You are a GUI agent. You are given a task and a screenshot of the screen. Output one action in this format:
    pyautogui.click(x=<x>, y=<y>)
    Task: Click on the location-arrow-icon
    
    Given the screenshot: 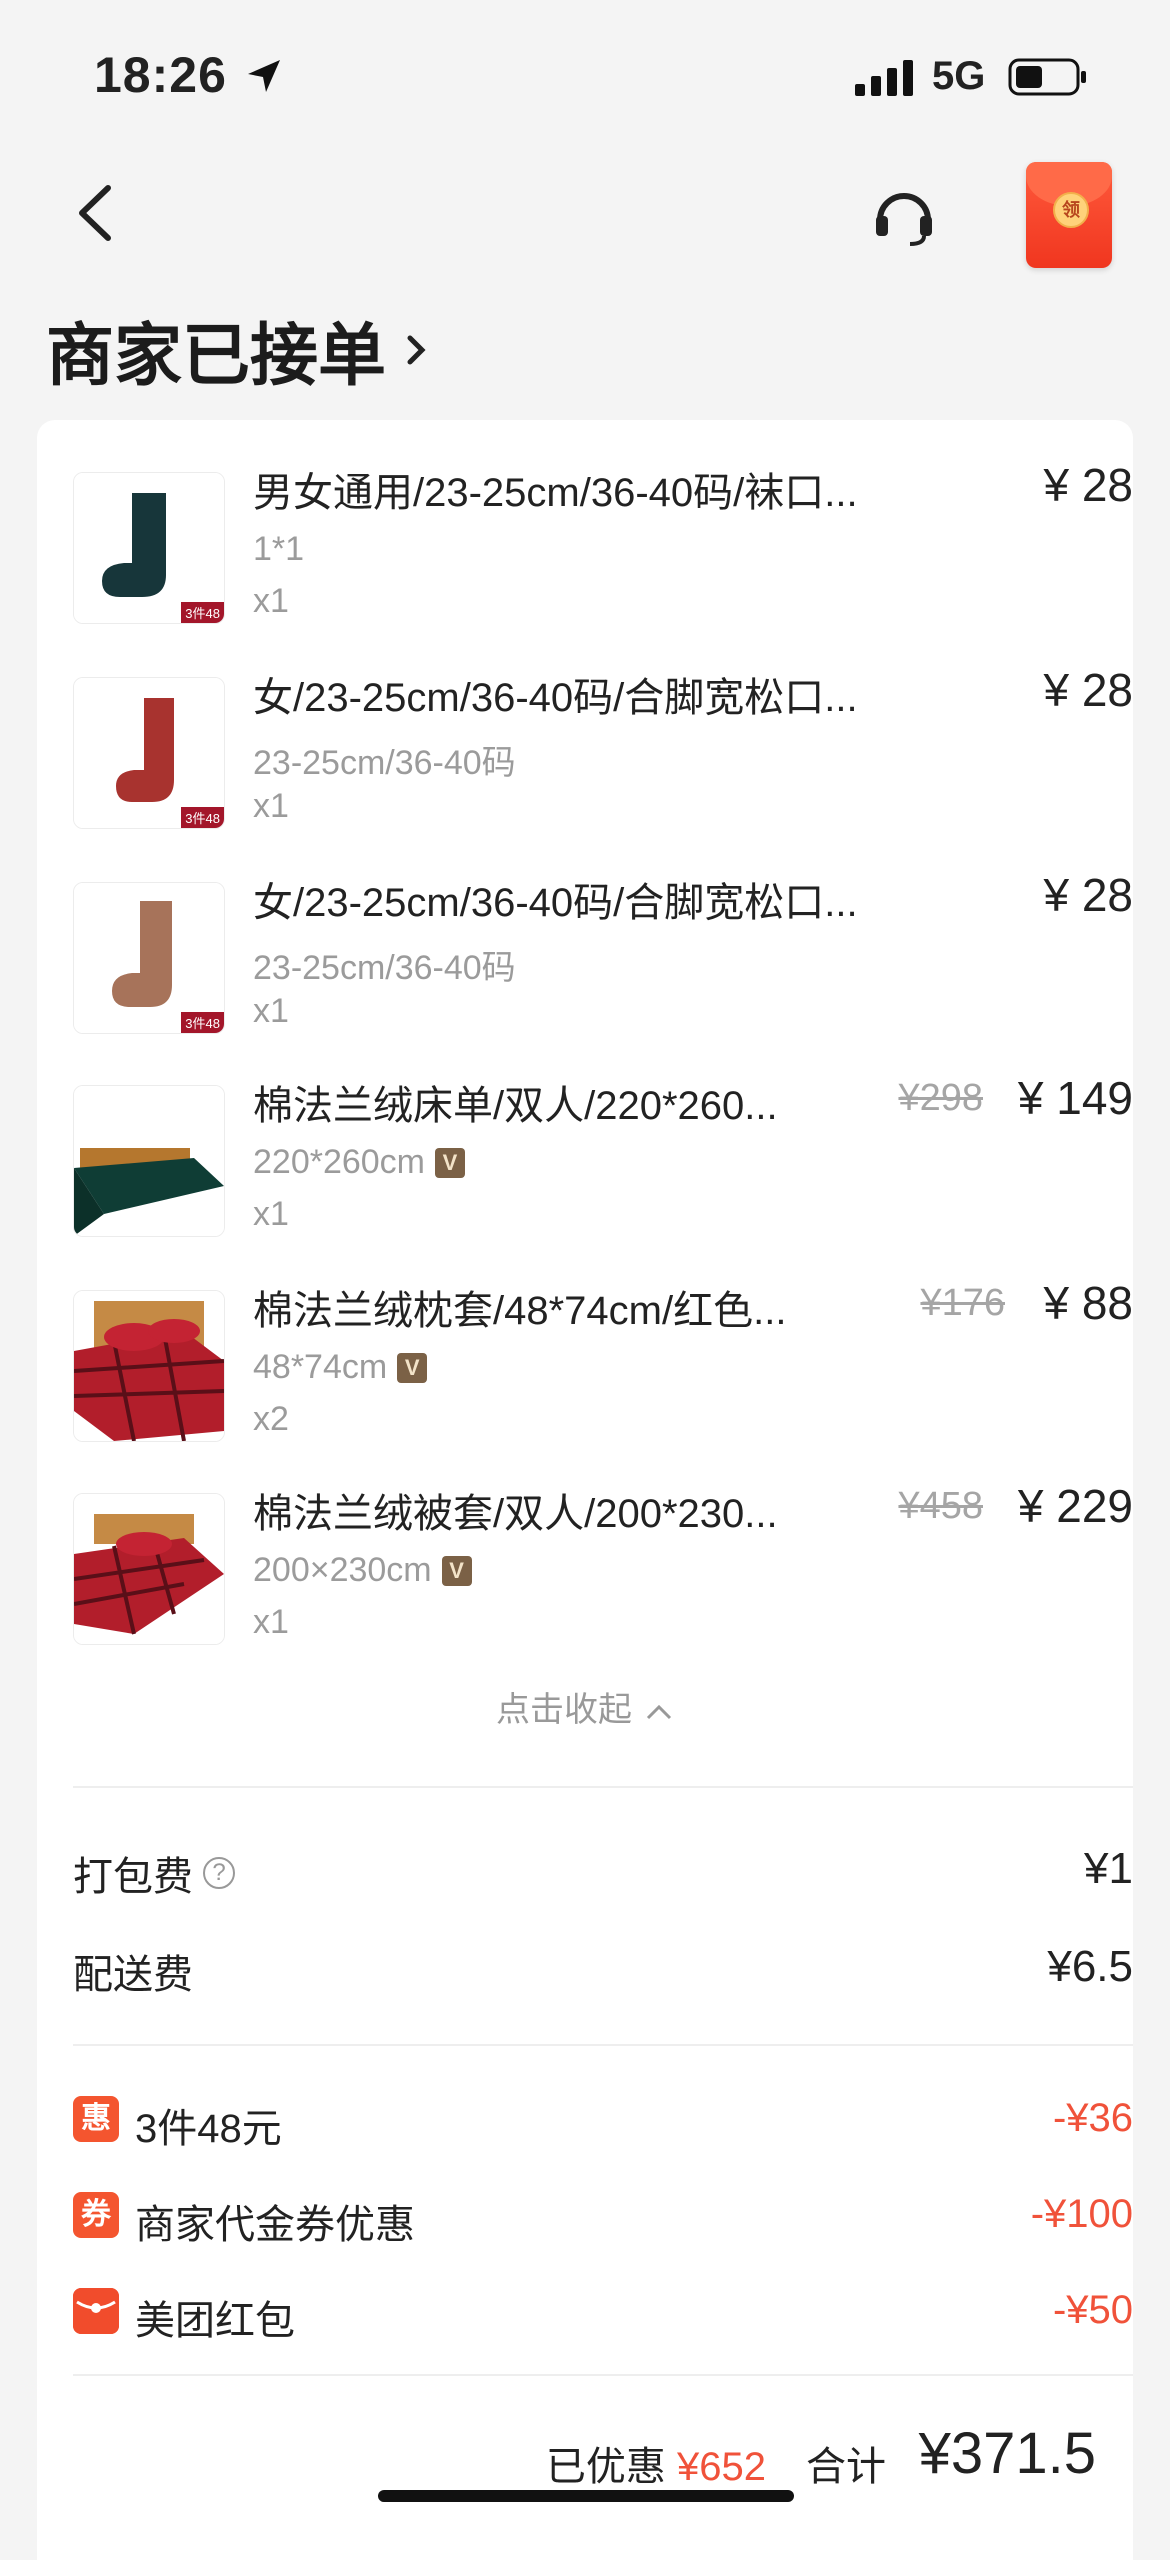 What is the action you would take?
    pyautogui.click(x=264, y=76)
    